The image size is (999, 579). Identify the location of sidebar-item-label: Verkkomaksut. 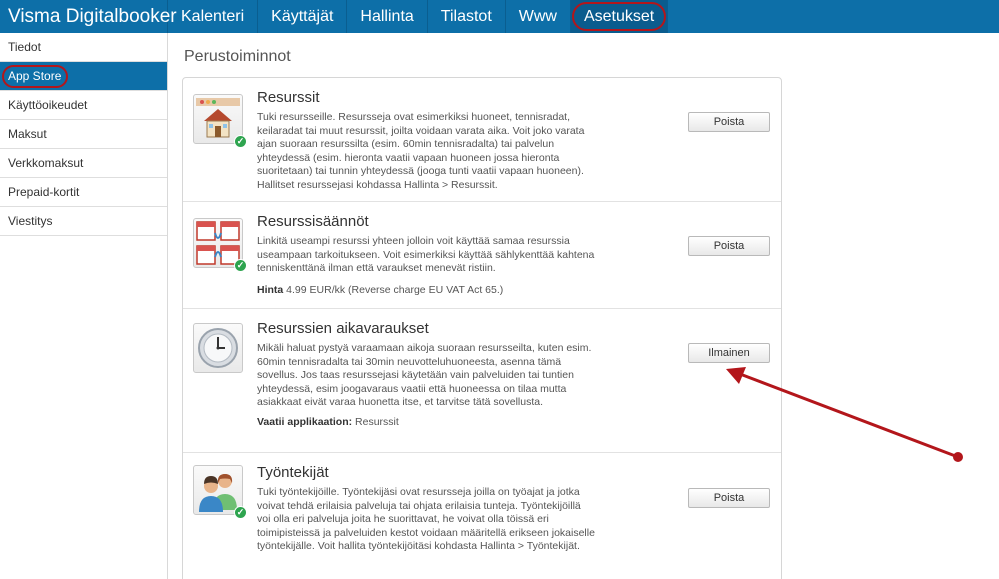
(46, 163).